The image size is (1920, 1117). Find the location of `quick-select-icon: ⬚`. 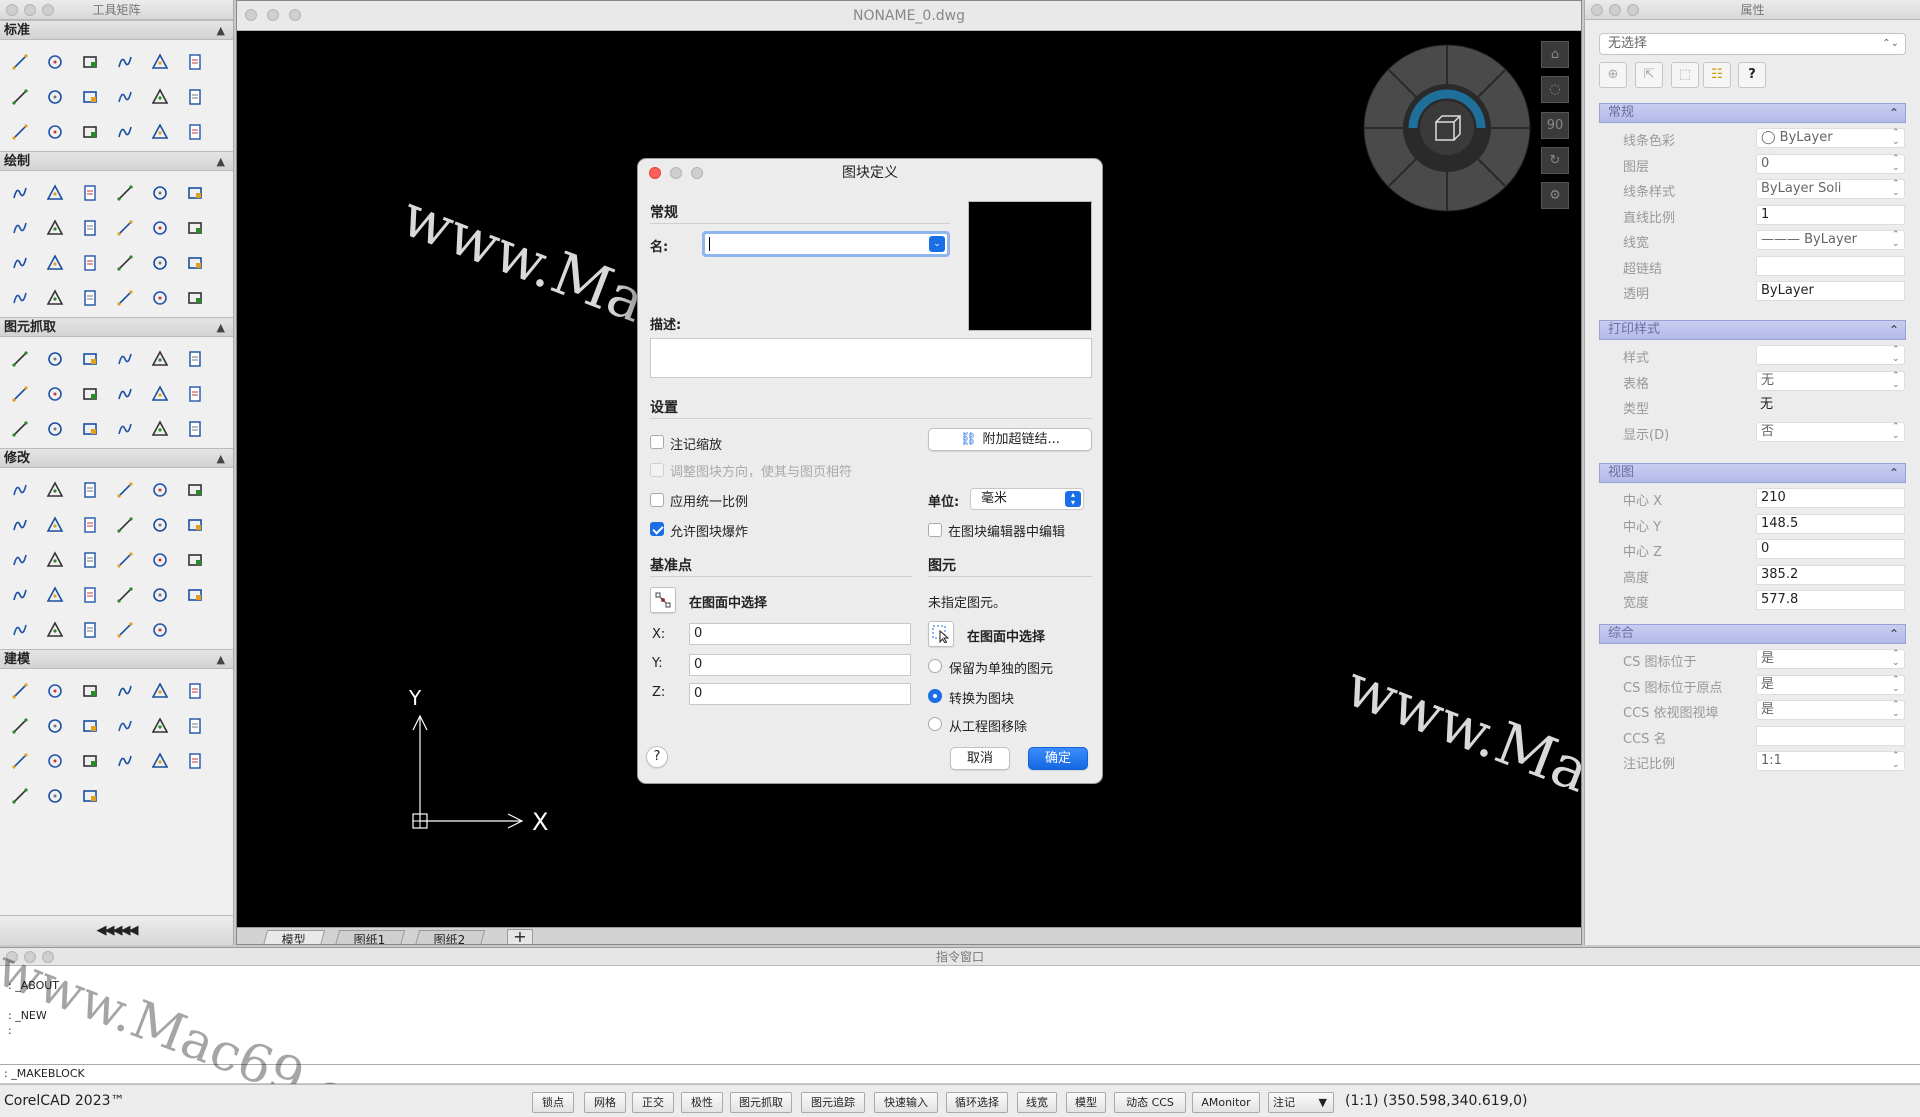

quick-select-icon: ⬚ is located at coordinates (1685, 75).